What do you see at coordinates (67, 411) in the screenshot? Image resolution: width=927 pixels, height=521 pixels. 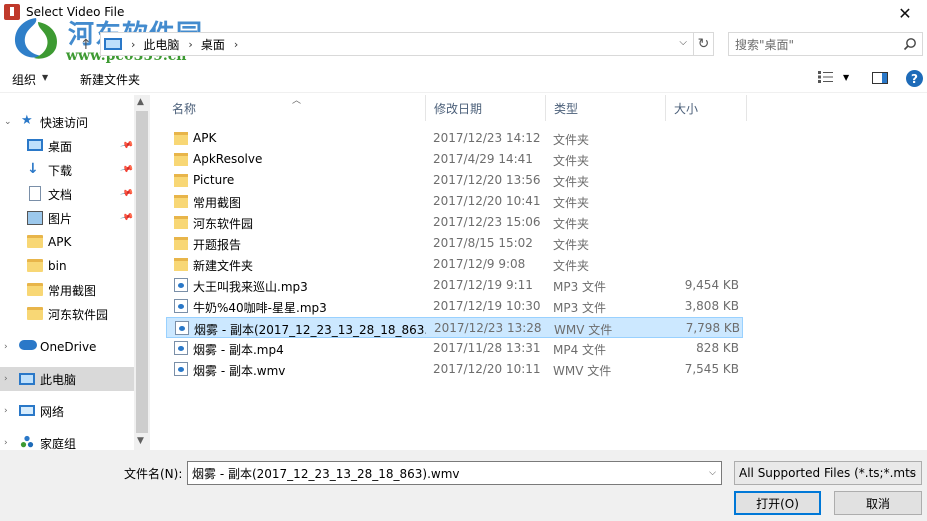 I see `nav-network: › 网络` at bounding box center [67, 411].